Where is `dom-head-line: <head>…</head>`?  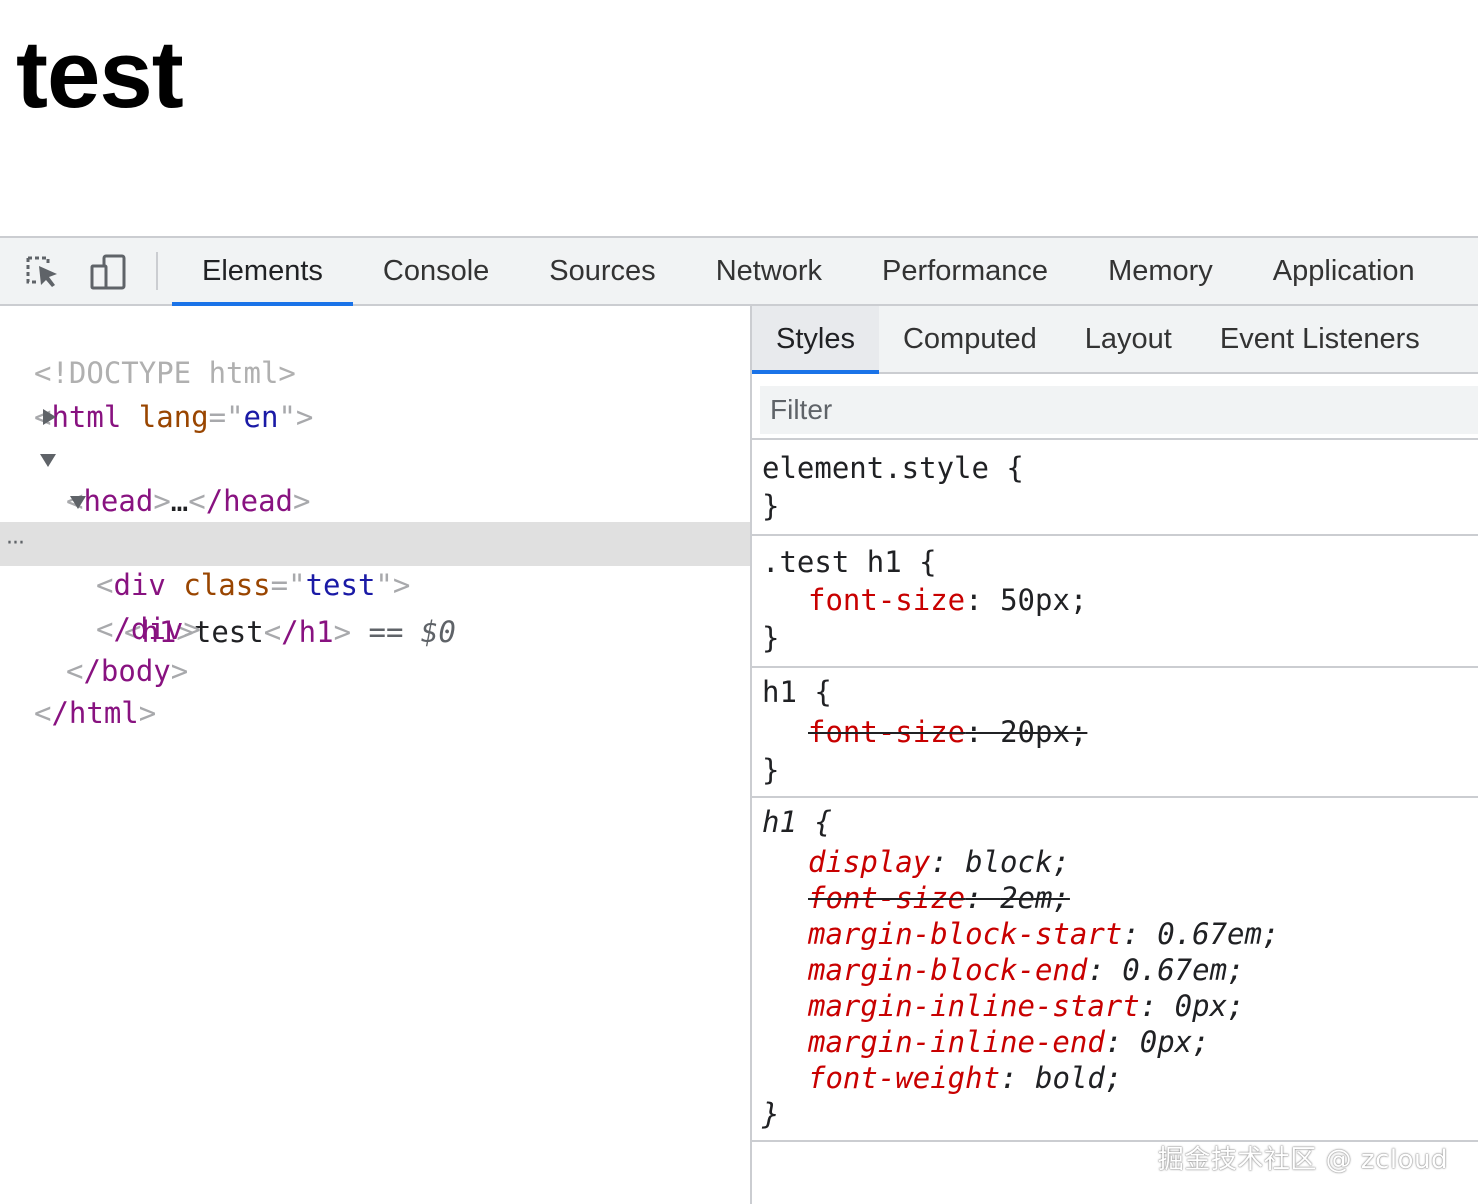
dom-head-line: <head>…</head> is located at coordinates (375, 457).